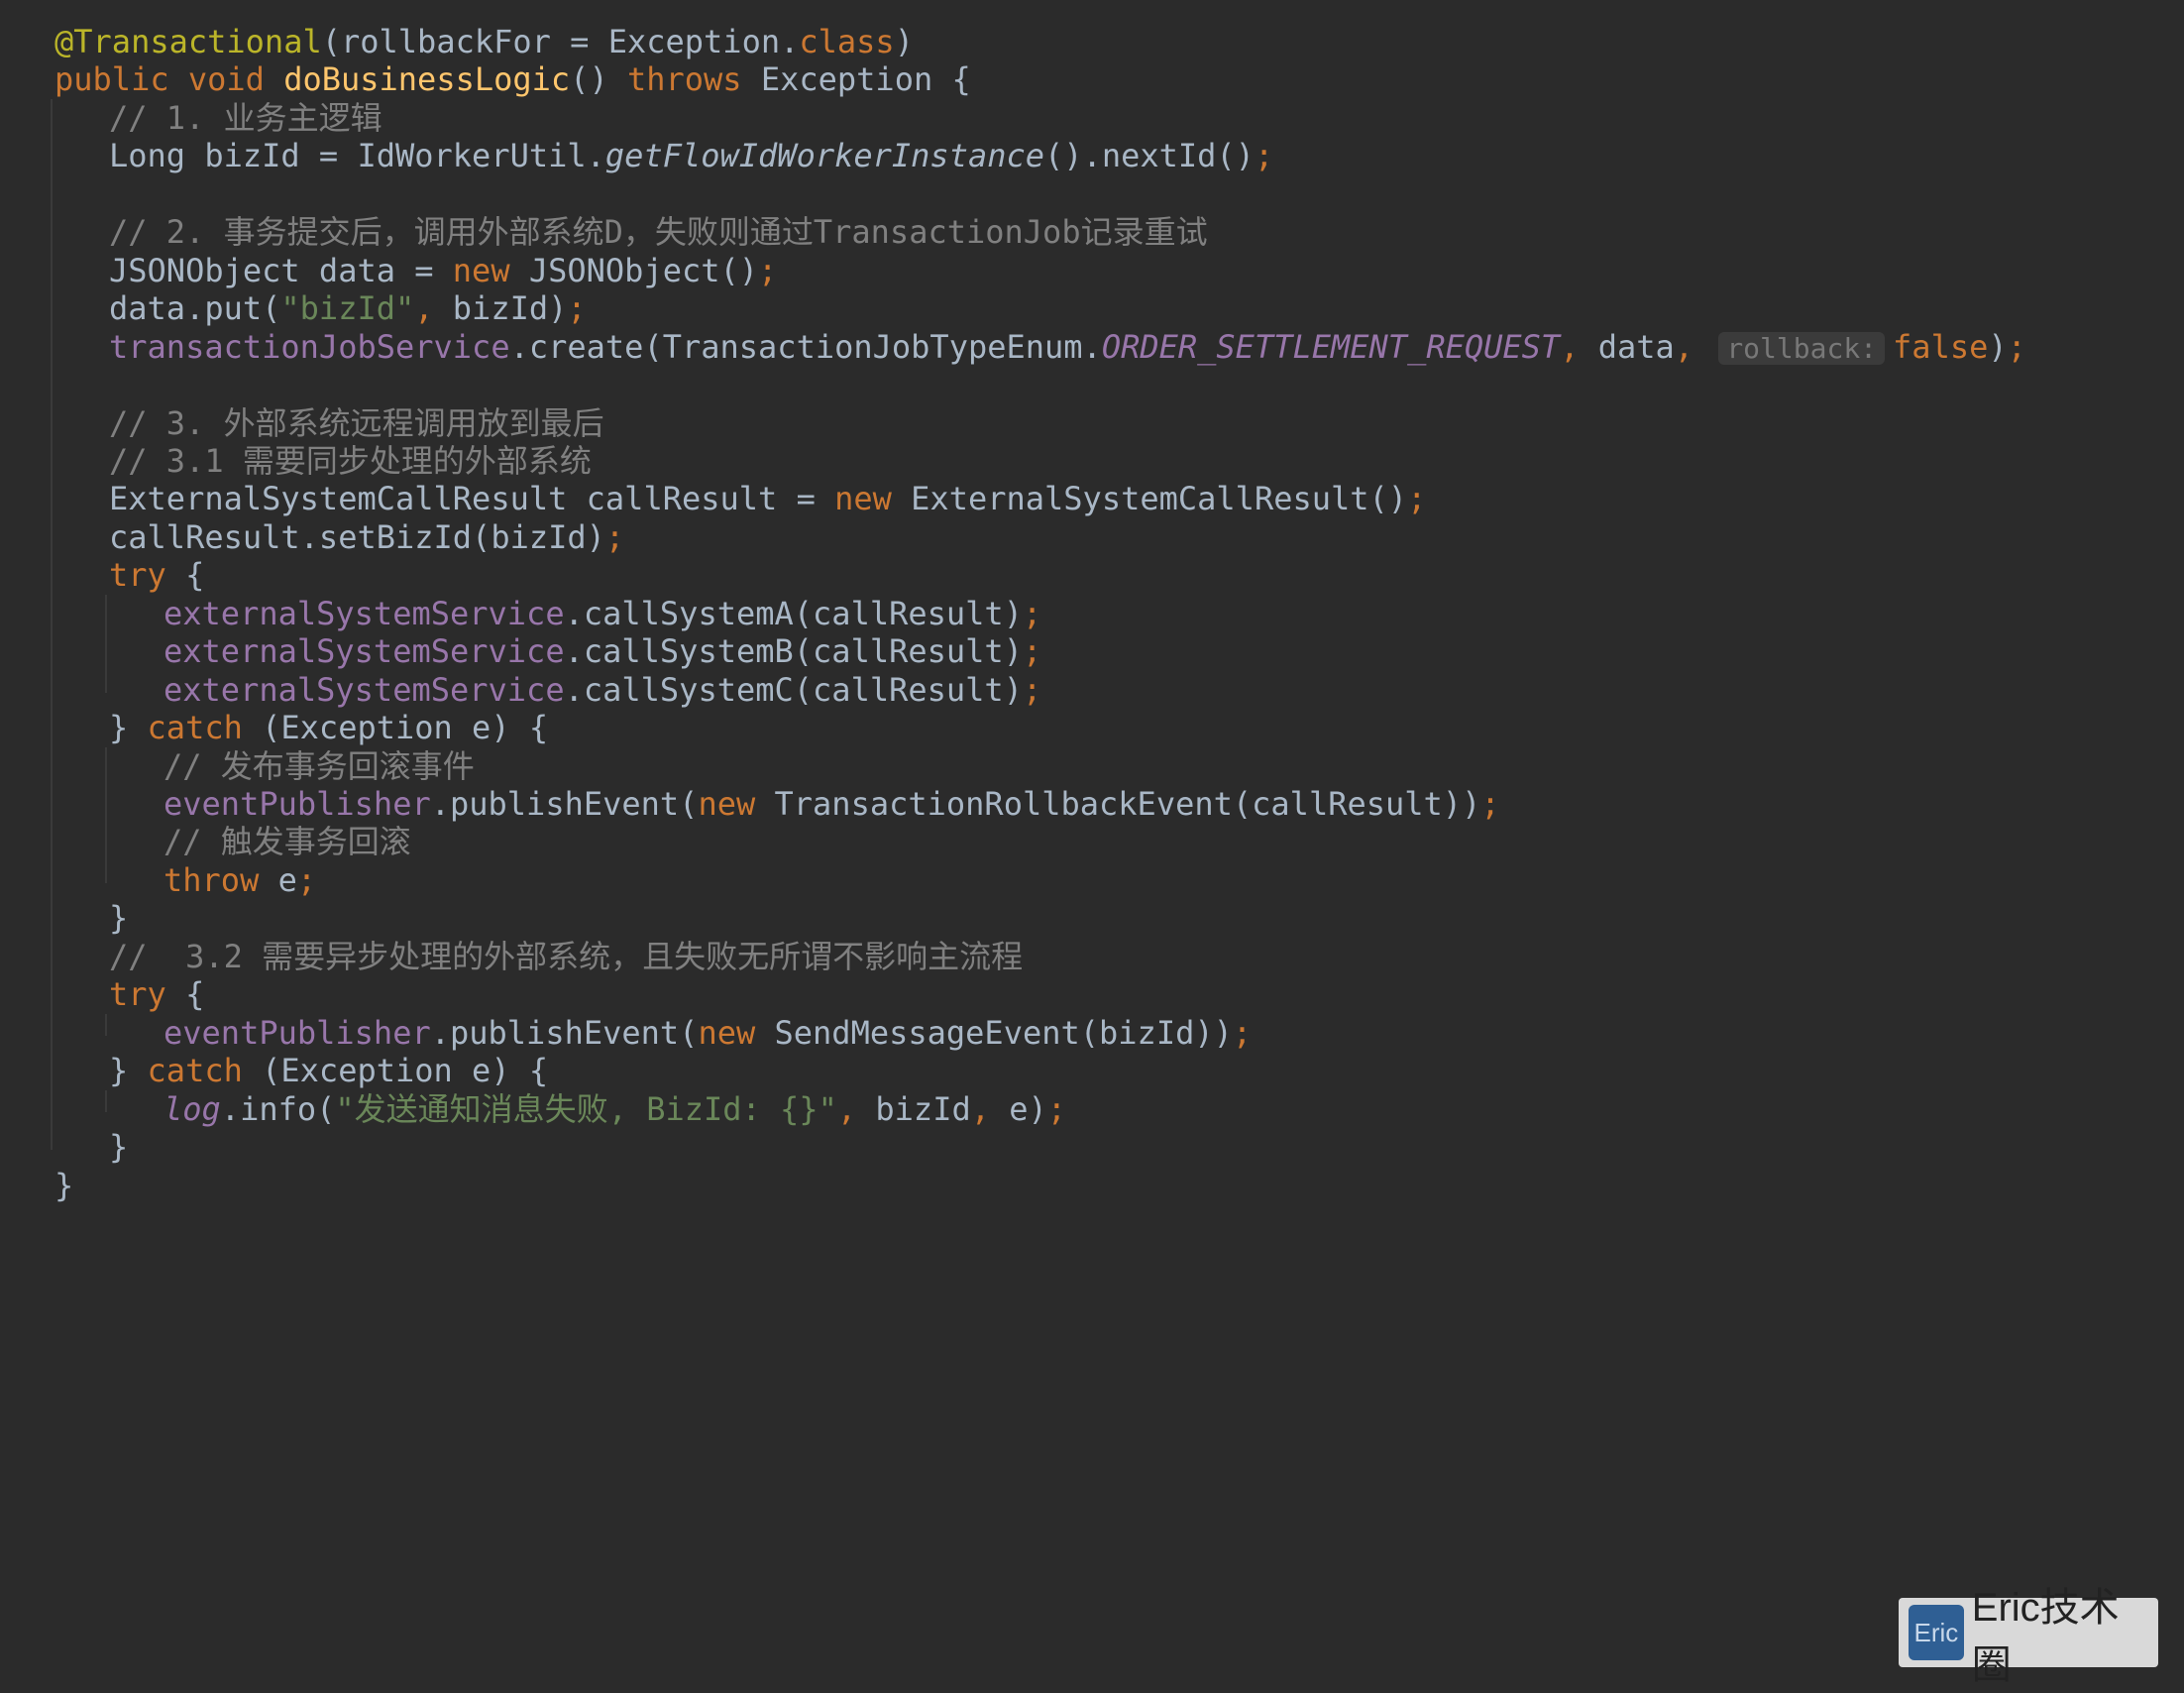 The width and height of the screenshot is (2184, 1693). What do you see at coordinates (1028, 1108) in the screenshot?
I see `code-token: e)` at bounding box center [1028, 1108].